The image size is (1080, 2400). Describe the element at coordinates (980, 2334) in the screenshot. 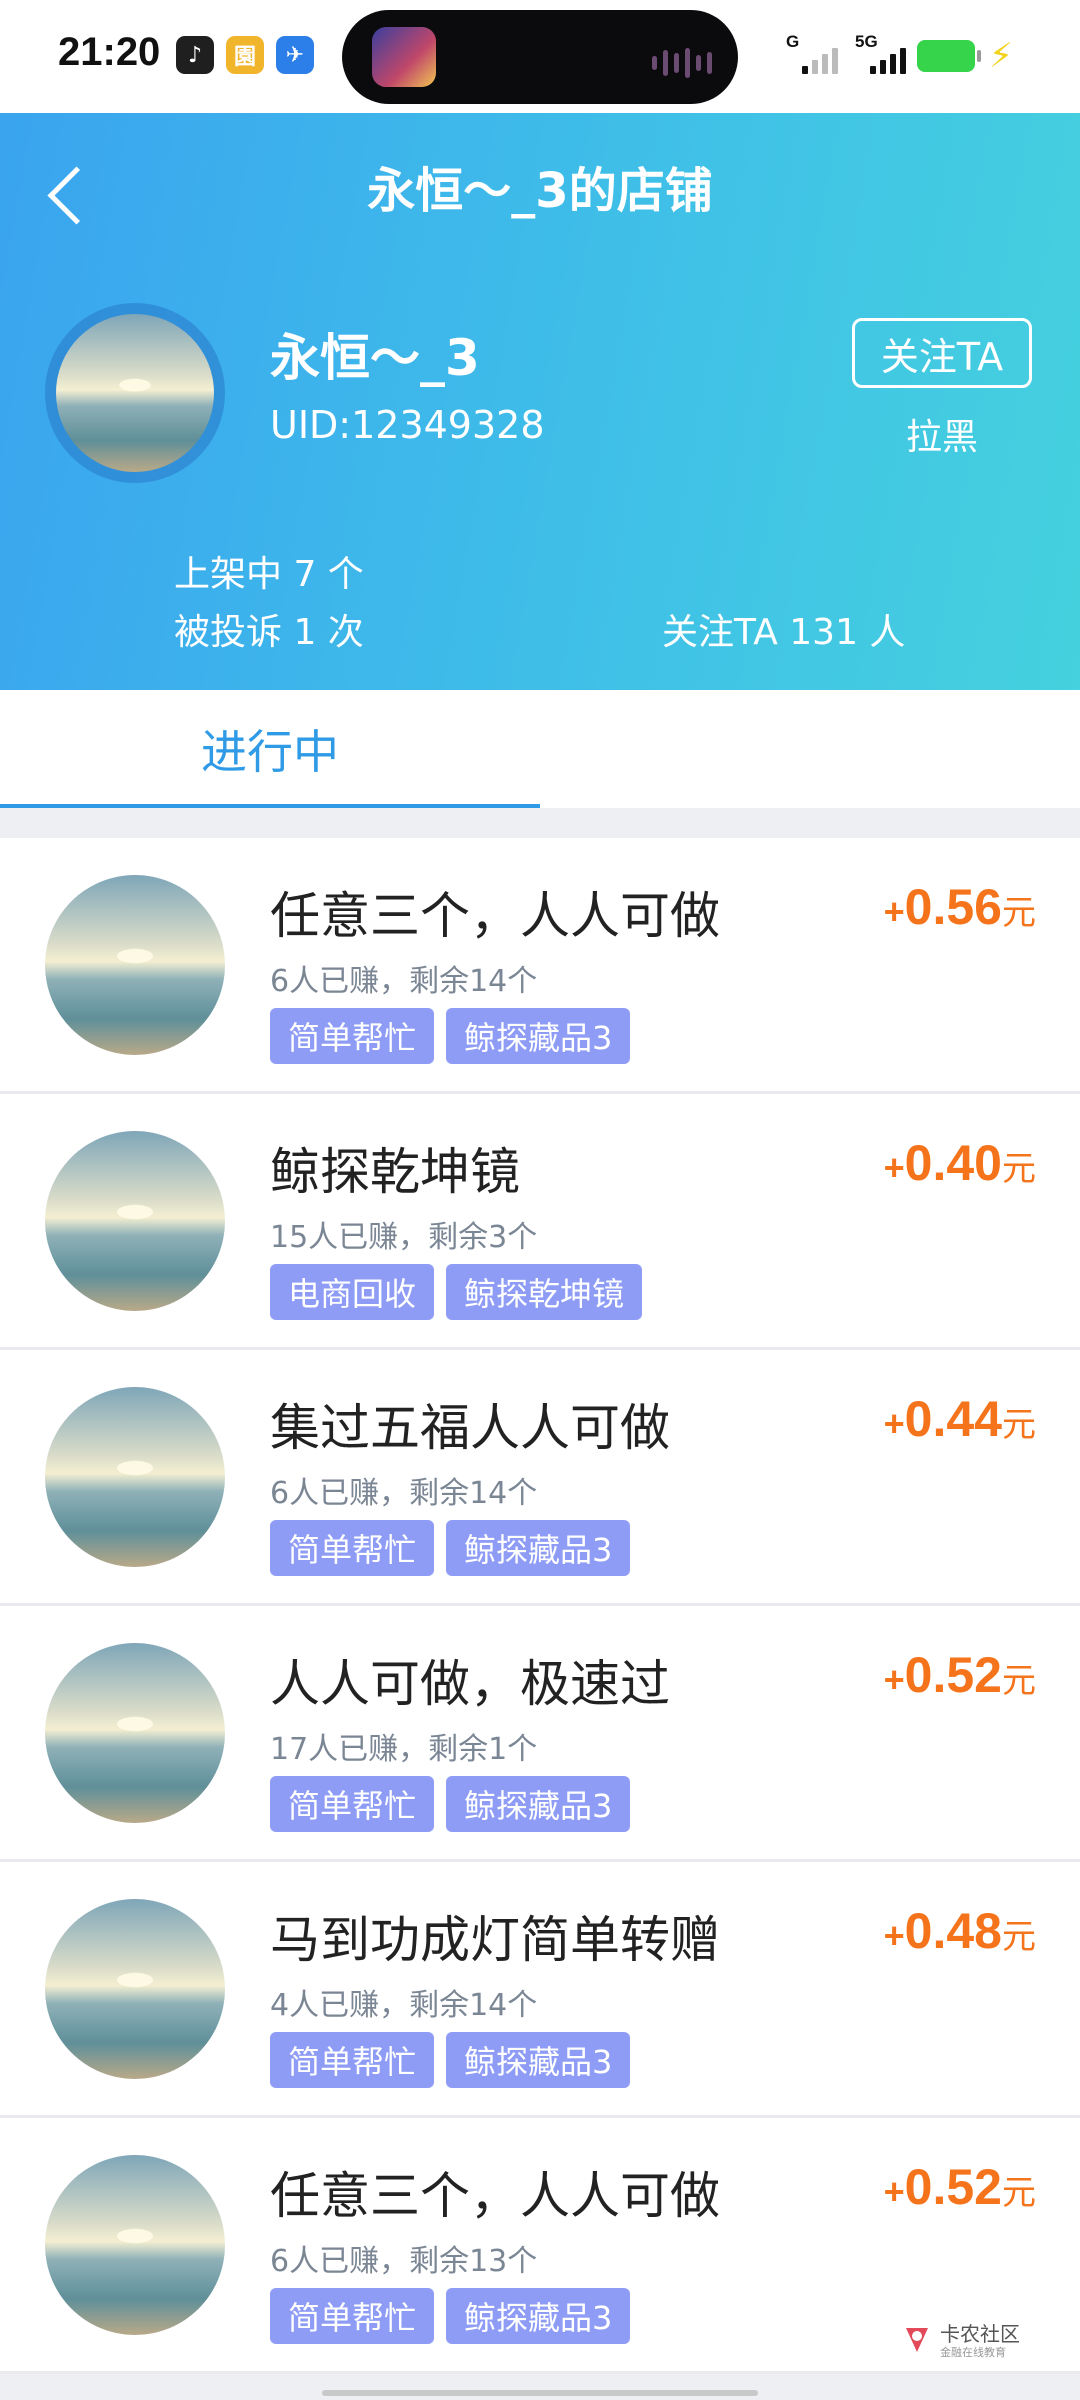

I see `watermark-text: 卡农社区` at that location.